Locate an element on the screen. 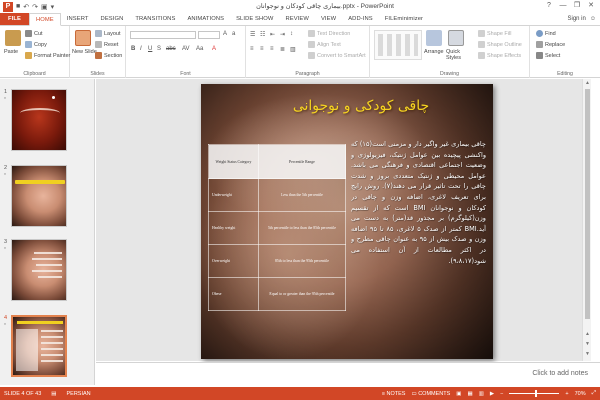 The image size is (600, 400). tab-slide-show: SLIDE SHOW is located at coordinates (254, 19).